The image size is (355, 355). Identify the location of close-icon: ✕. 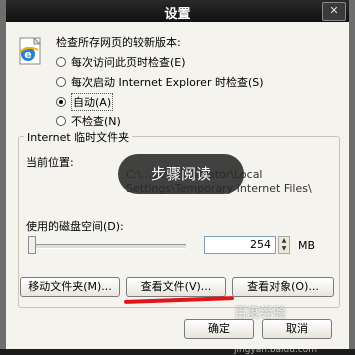
(334, 10).